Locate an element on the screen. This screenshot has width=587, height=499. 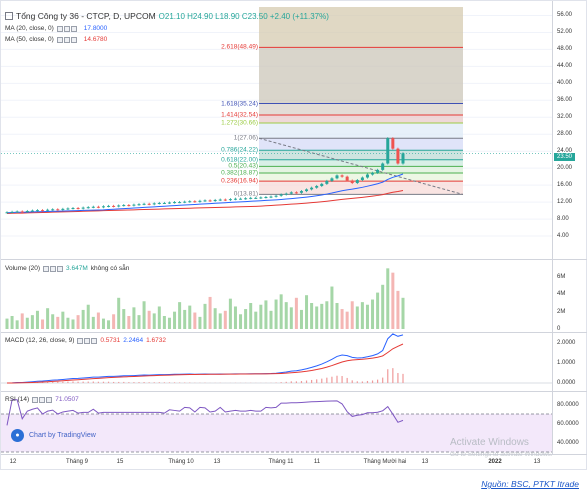
price-axis-tick: 48.00 is located at coordinates (565, 49).